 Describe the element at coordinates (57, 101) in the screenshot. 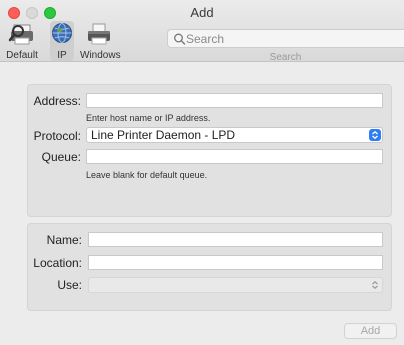

I see `address-label: Address:` at that location.